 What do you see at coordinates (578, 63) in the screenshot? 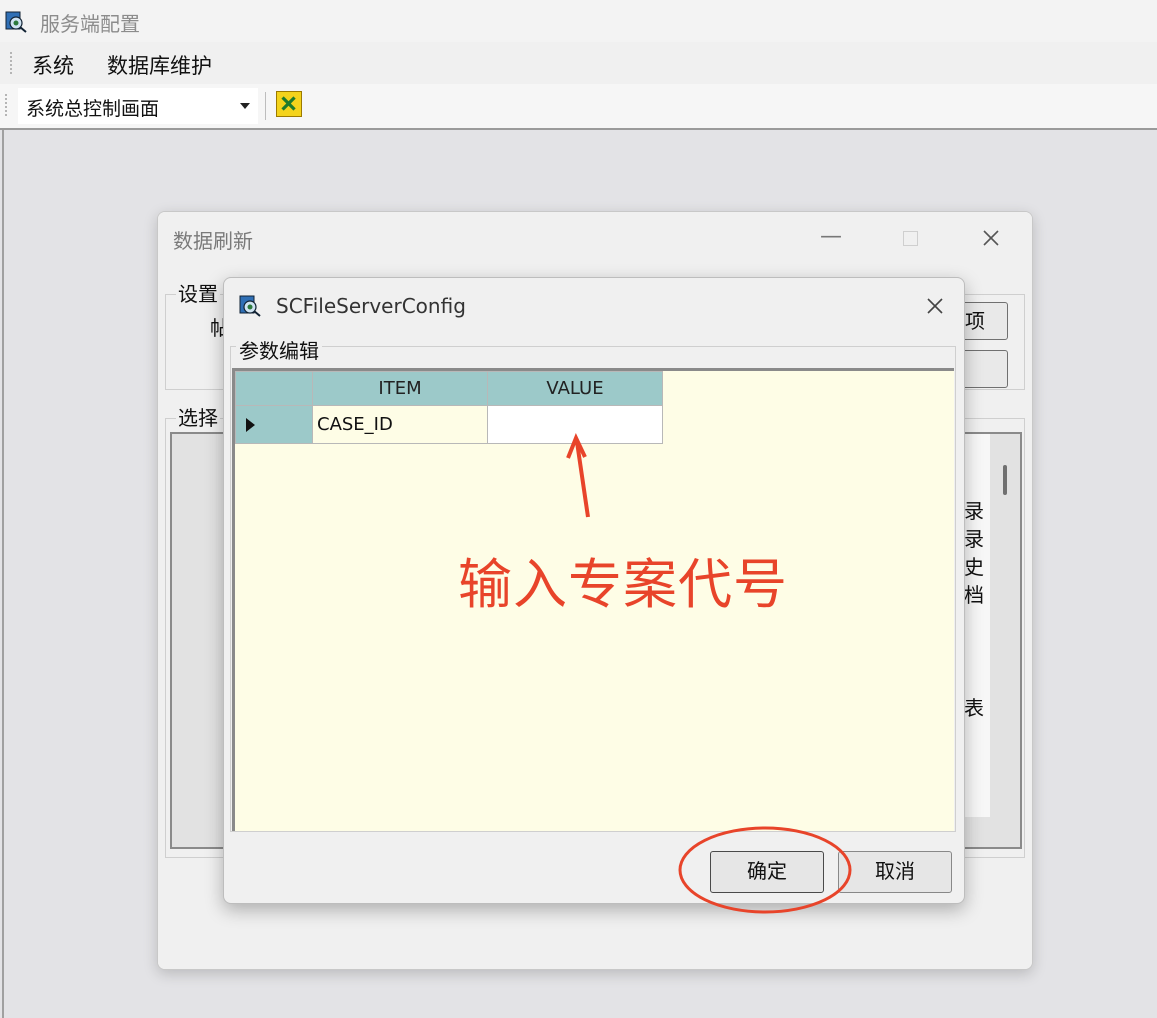
I see `menu-bar: 系统 数据库维护` at bounding box center [578, 63].